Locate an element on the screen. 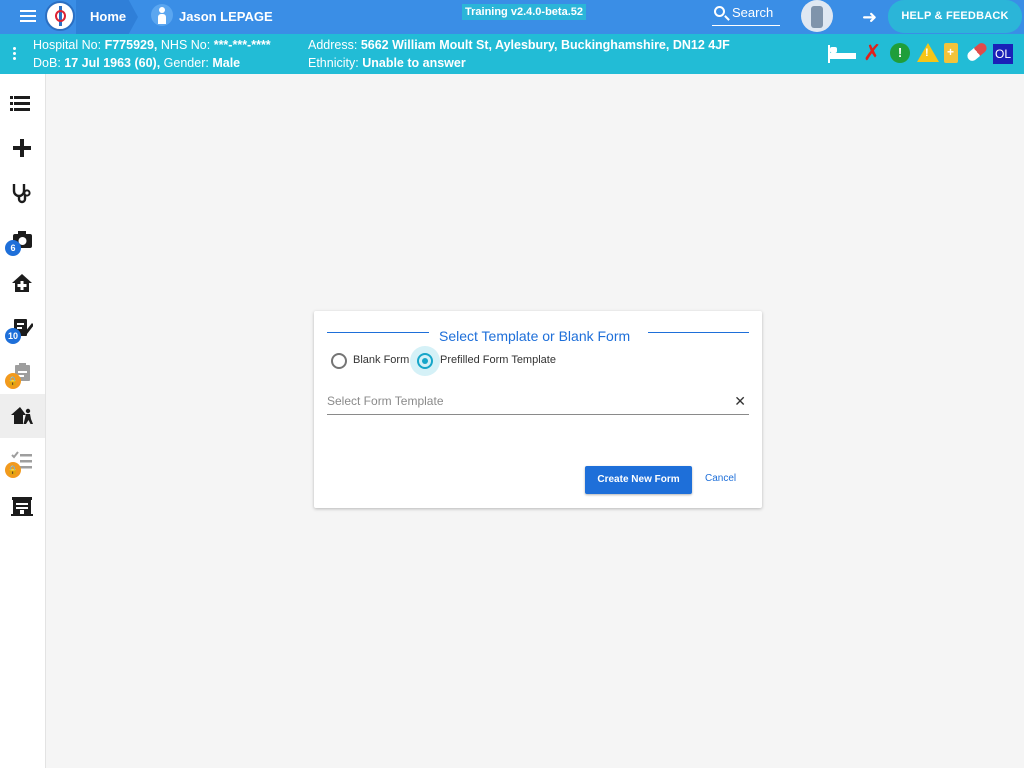 This screenshot has width=1024, height=768. form-template-select: Select Form Template ✕ is located at coordinates (538, 403).